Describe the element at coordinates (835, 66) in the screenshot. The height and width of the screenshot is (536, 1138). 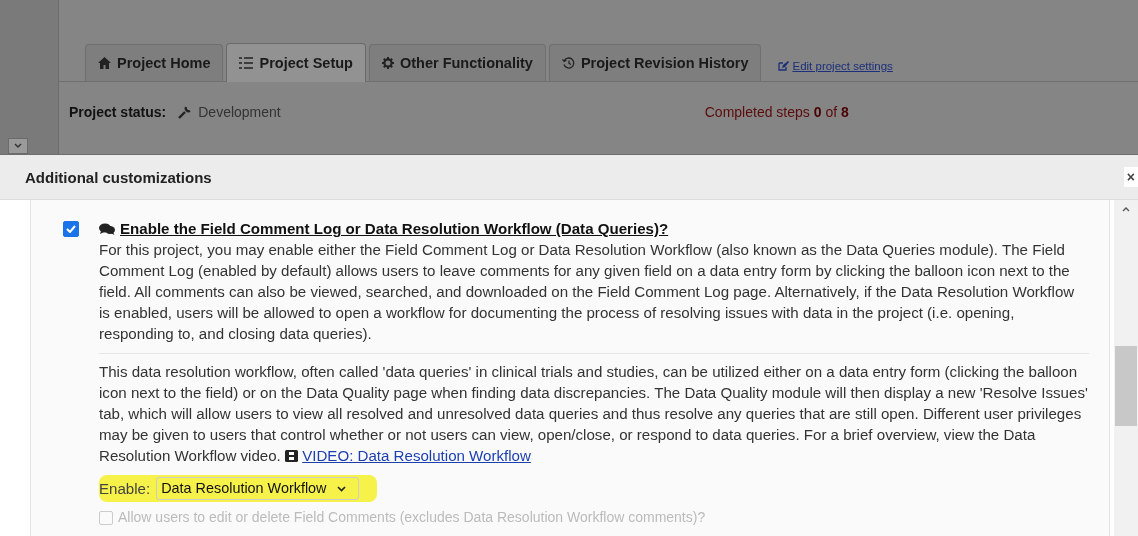
I see `edit-settings-link: Edit project settings` at that location.